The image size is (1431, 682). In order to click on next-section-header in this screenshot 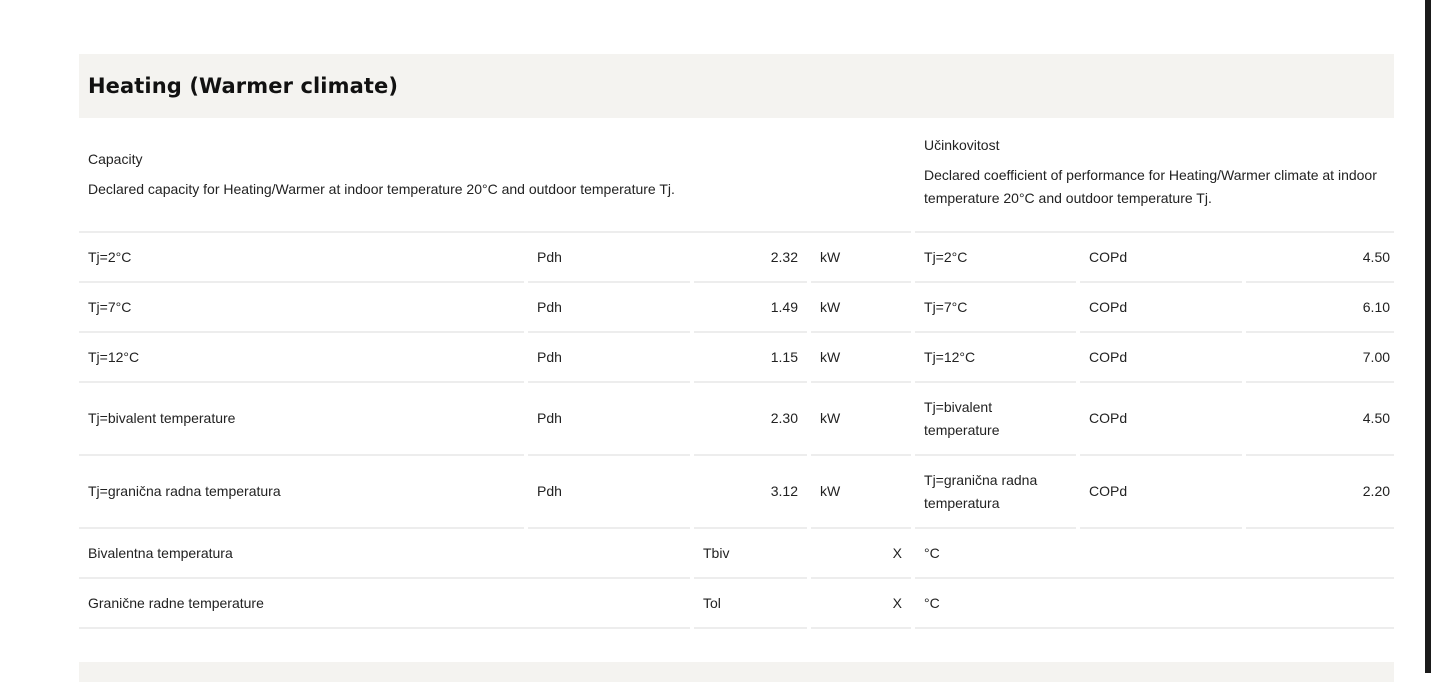, I will do `click(736, 672)`.